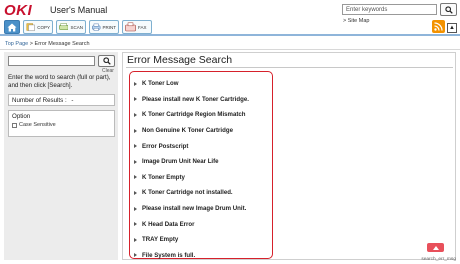 Image resolution: width=460 pixels, height=264 pixels. I want to click on nav-bar: COPY SCAN PRINT FAX, so click(78, 27).